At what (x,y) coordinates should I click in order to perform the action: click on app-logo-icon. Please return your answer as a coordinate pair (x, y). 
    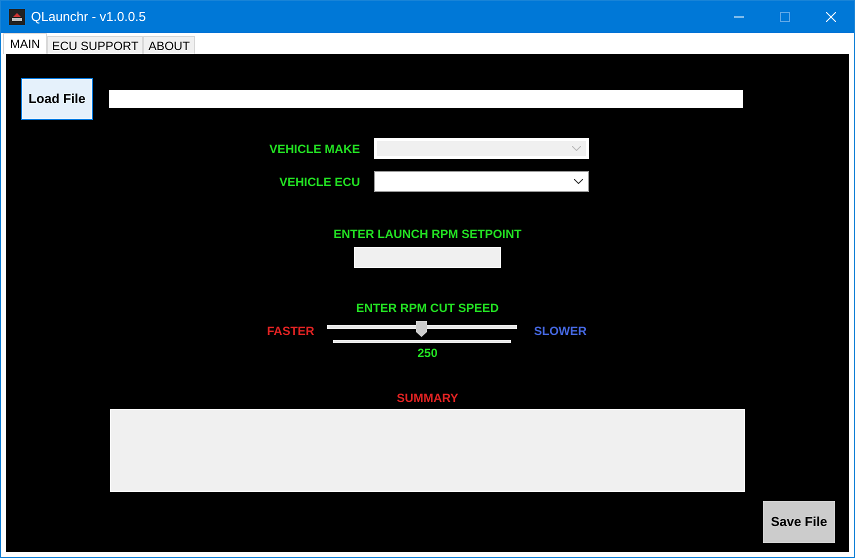
    Looking at the image, I should click on (17, 17).